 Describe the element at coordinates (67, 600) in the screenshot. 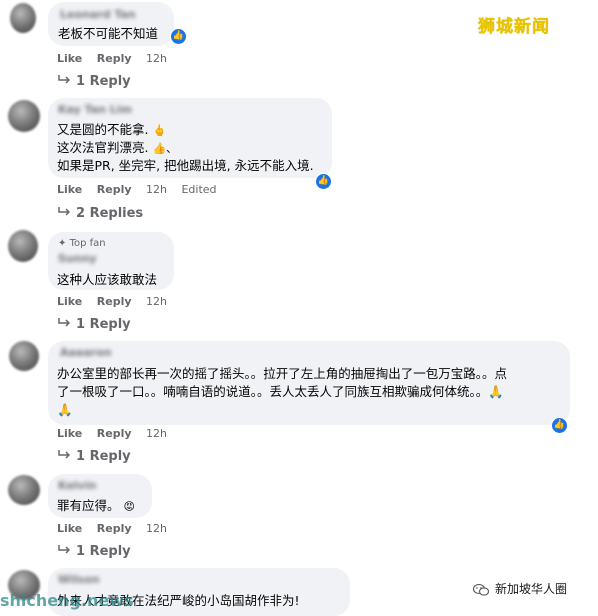

I see `watermark-bottom: shicheng.news` at that location.